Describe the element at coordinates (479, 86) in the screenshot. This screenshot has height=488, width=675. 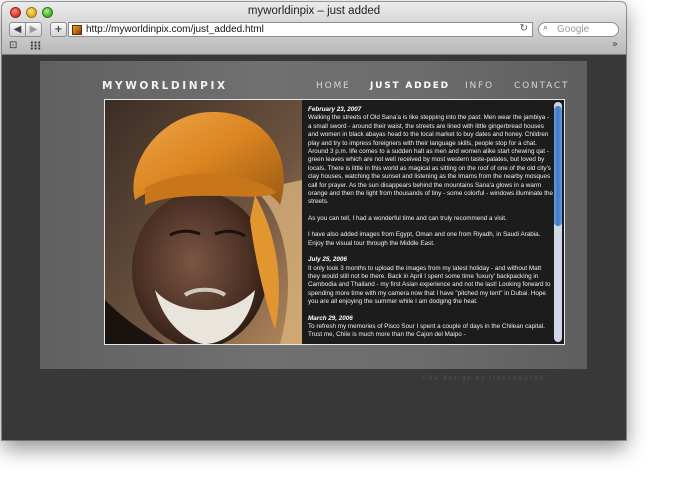
I see `nav-info: INFO` at that location.